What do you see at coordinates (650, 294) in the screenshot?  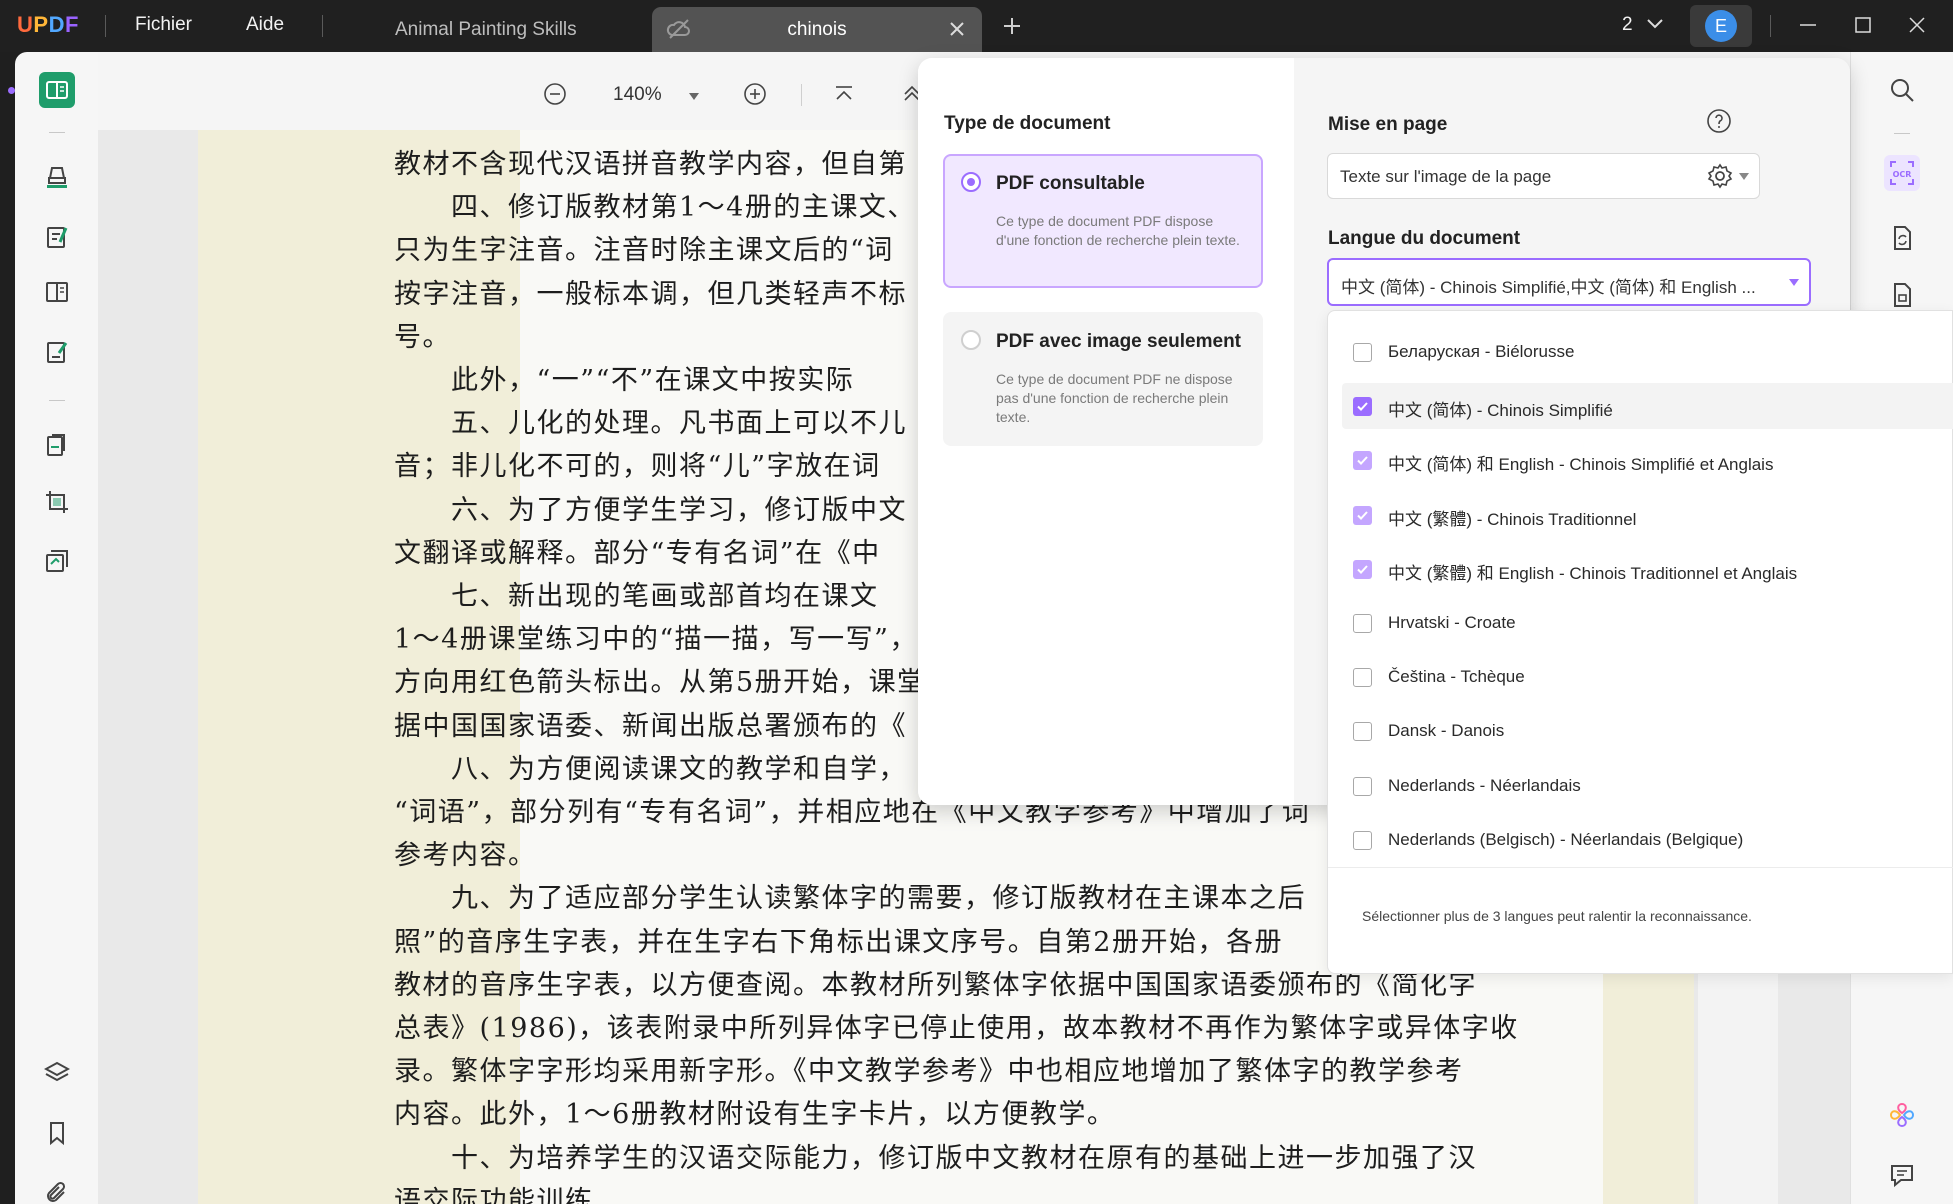 I see `document-text-line: 按字注音，一般标本调，但几类轻声不标` at bounding box center [650, 294].